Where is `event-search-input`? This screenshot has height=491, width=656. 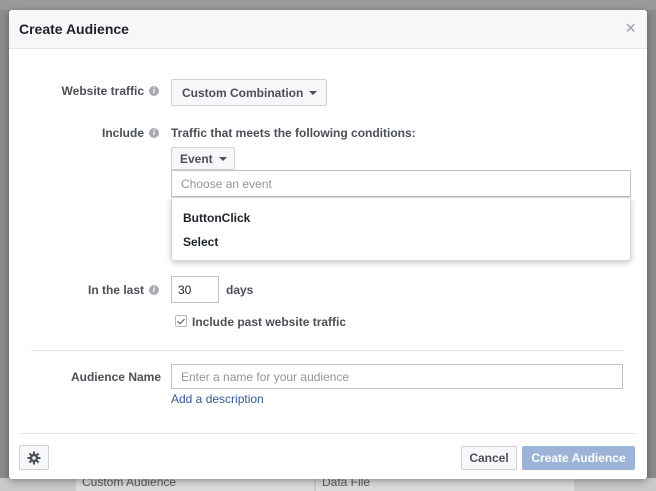 event-search-input is located at coordinates (401, 183).